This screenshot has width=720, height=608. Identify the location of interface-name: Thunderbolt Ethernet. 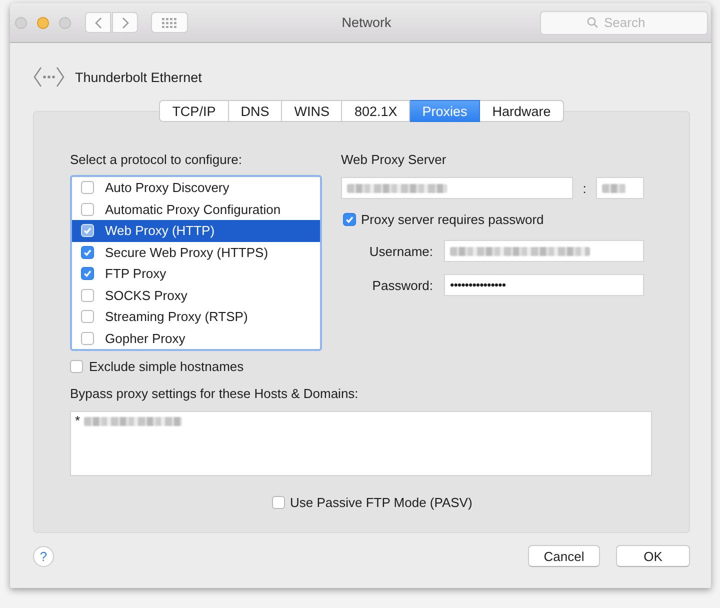
(138, 77).